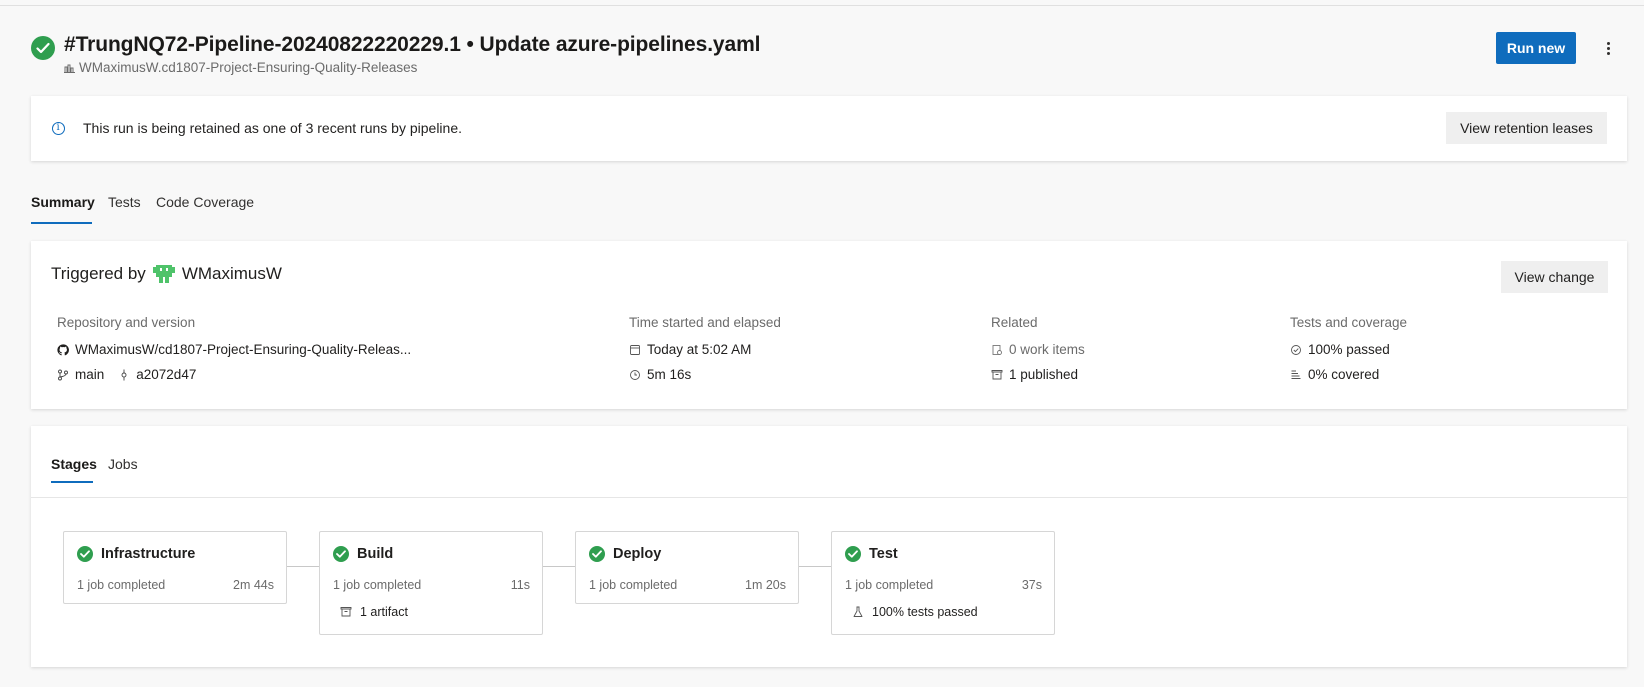 The width and height of the screenshot is (1644, 687). I want to click on more-actions-icon, so click(1608, 48).